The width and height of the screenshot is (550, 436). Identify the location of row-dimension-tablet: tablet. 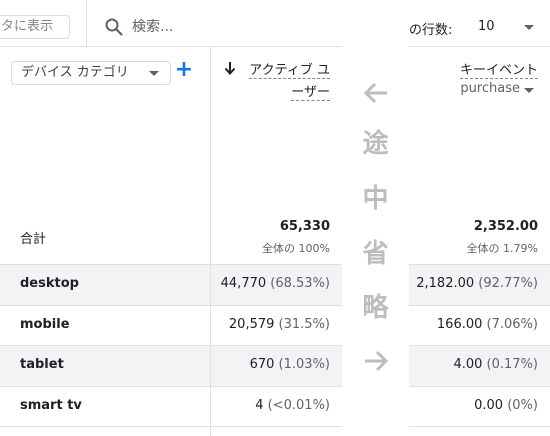
(42, 364).